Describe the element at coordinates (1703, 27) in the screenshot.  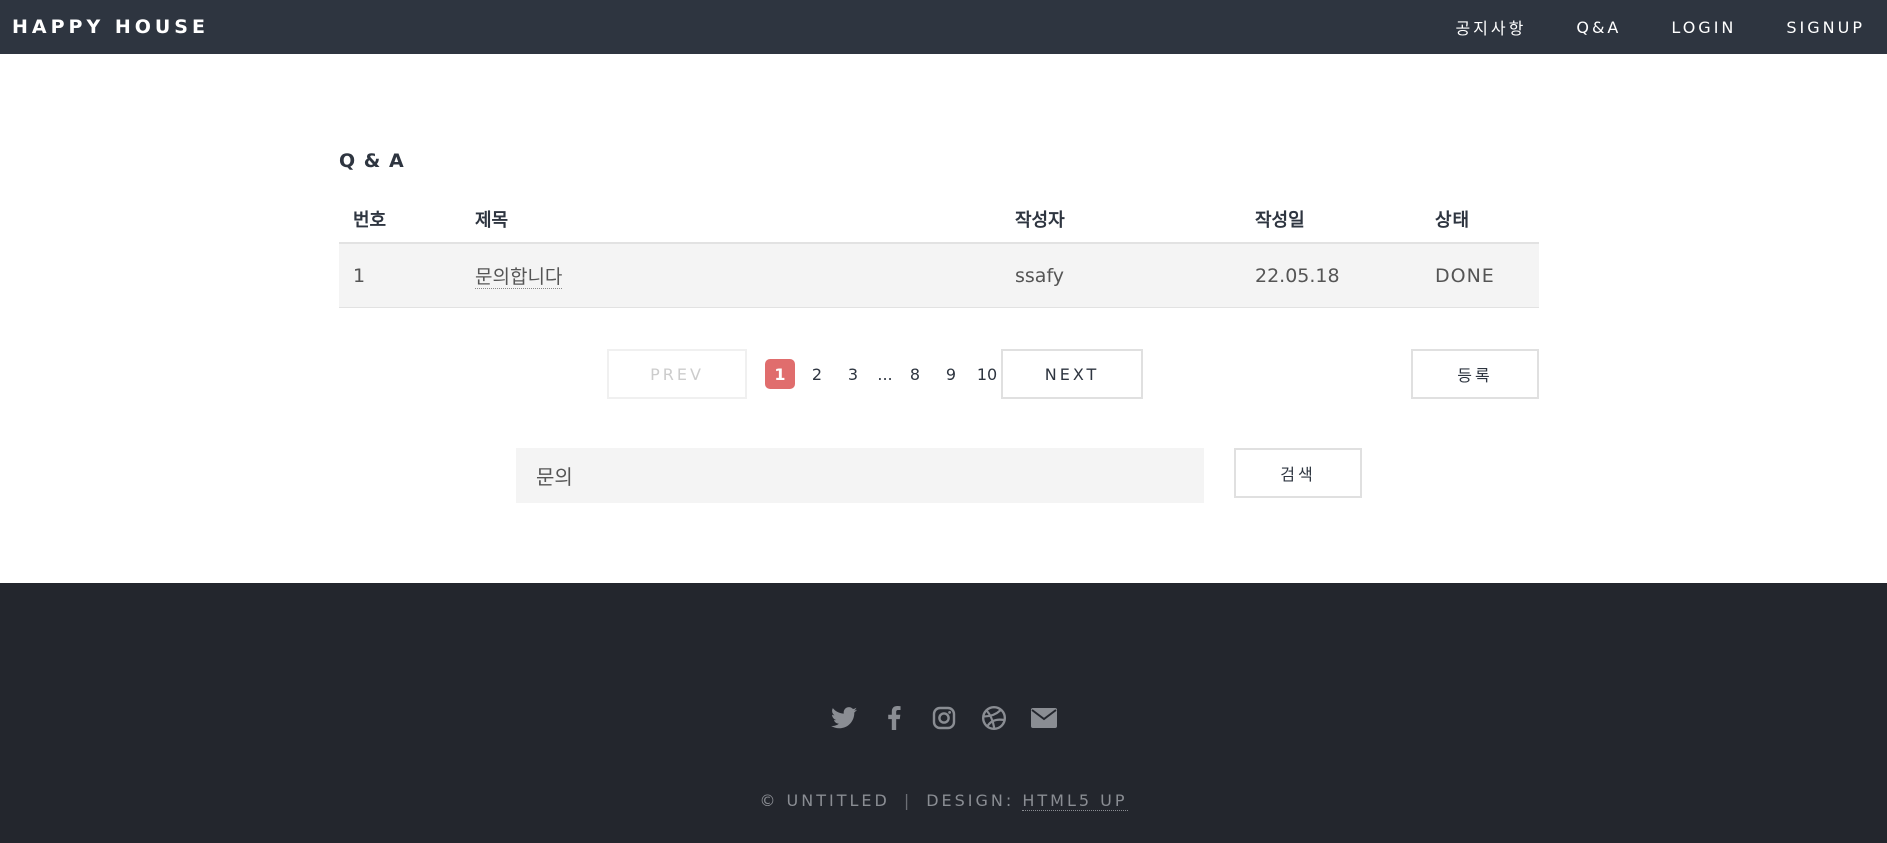
I see `nav-login: LOGIN` at that location.